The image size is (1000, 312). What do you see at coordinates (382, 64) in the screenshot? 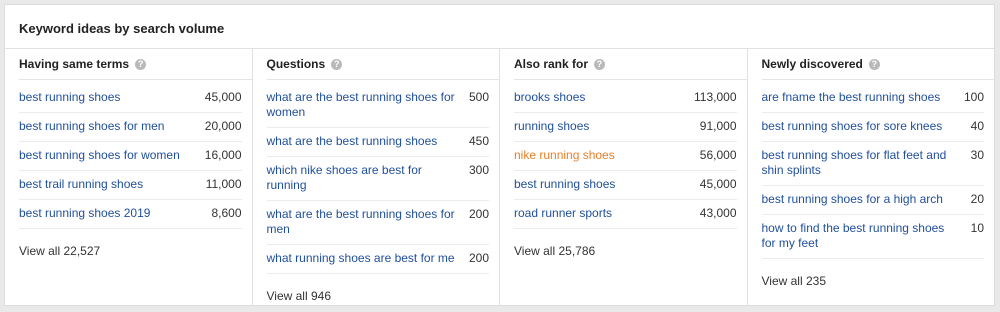
I see `column-heading: Questions ?` at bounding box center [382, 64].